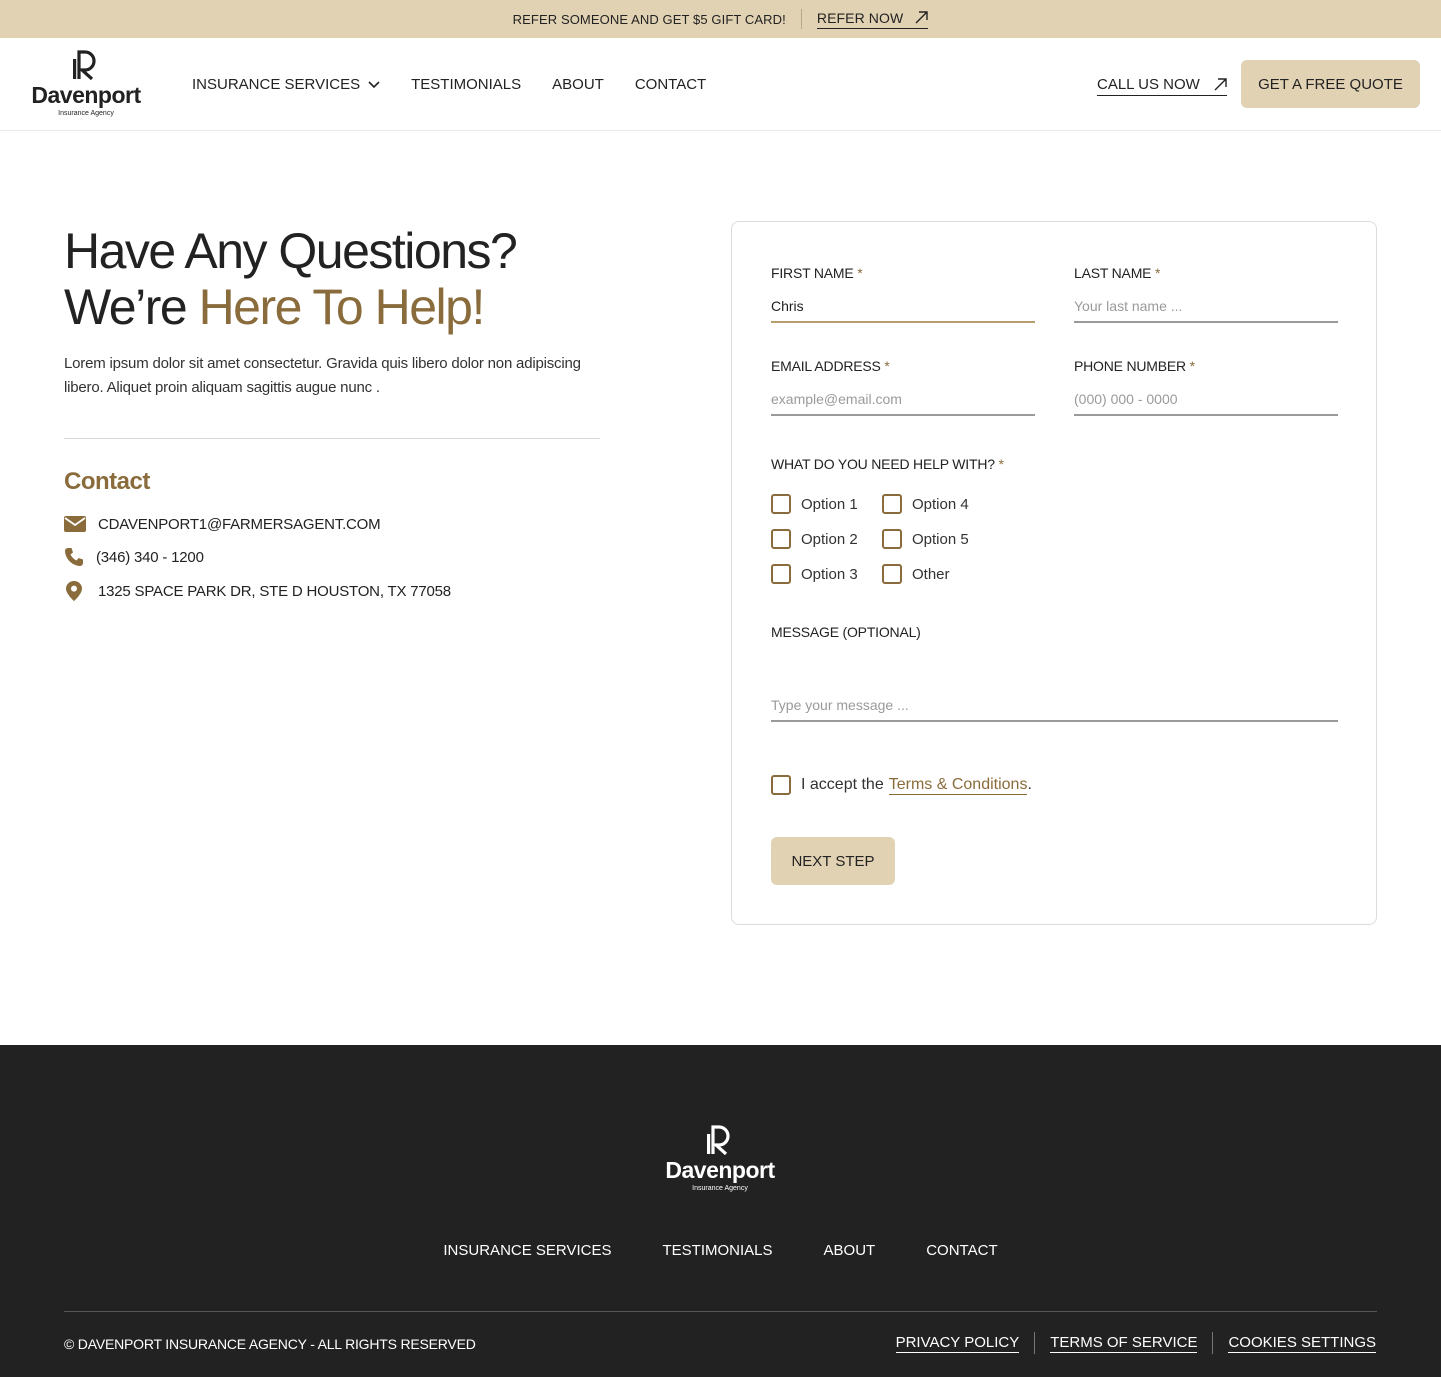 The image size is (1441, 1377). What do you see at coordinates (1117, 273) in the screenshot?
I see `last-name-label: LAST NAME *` at bounding box center [1117, 273].